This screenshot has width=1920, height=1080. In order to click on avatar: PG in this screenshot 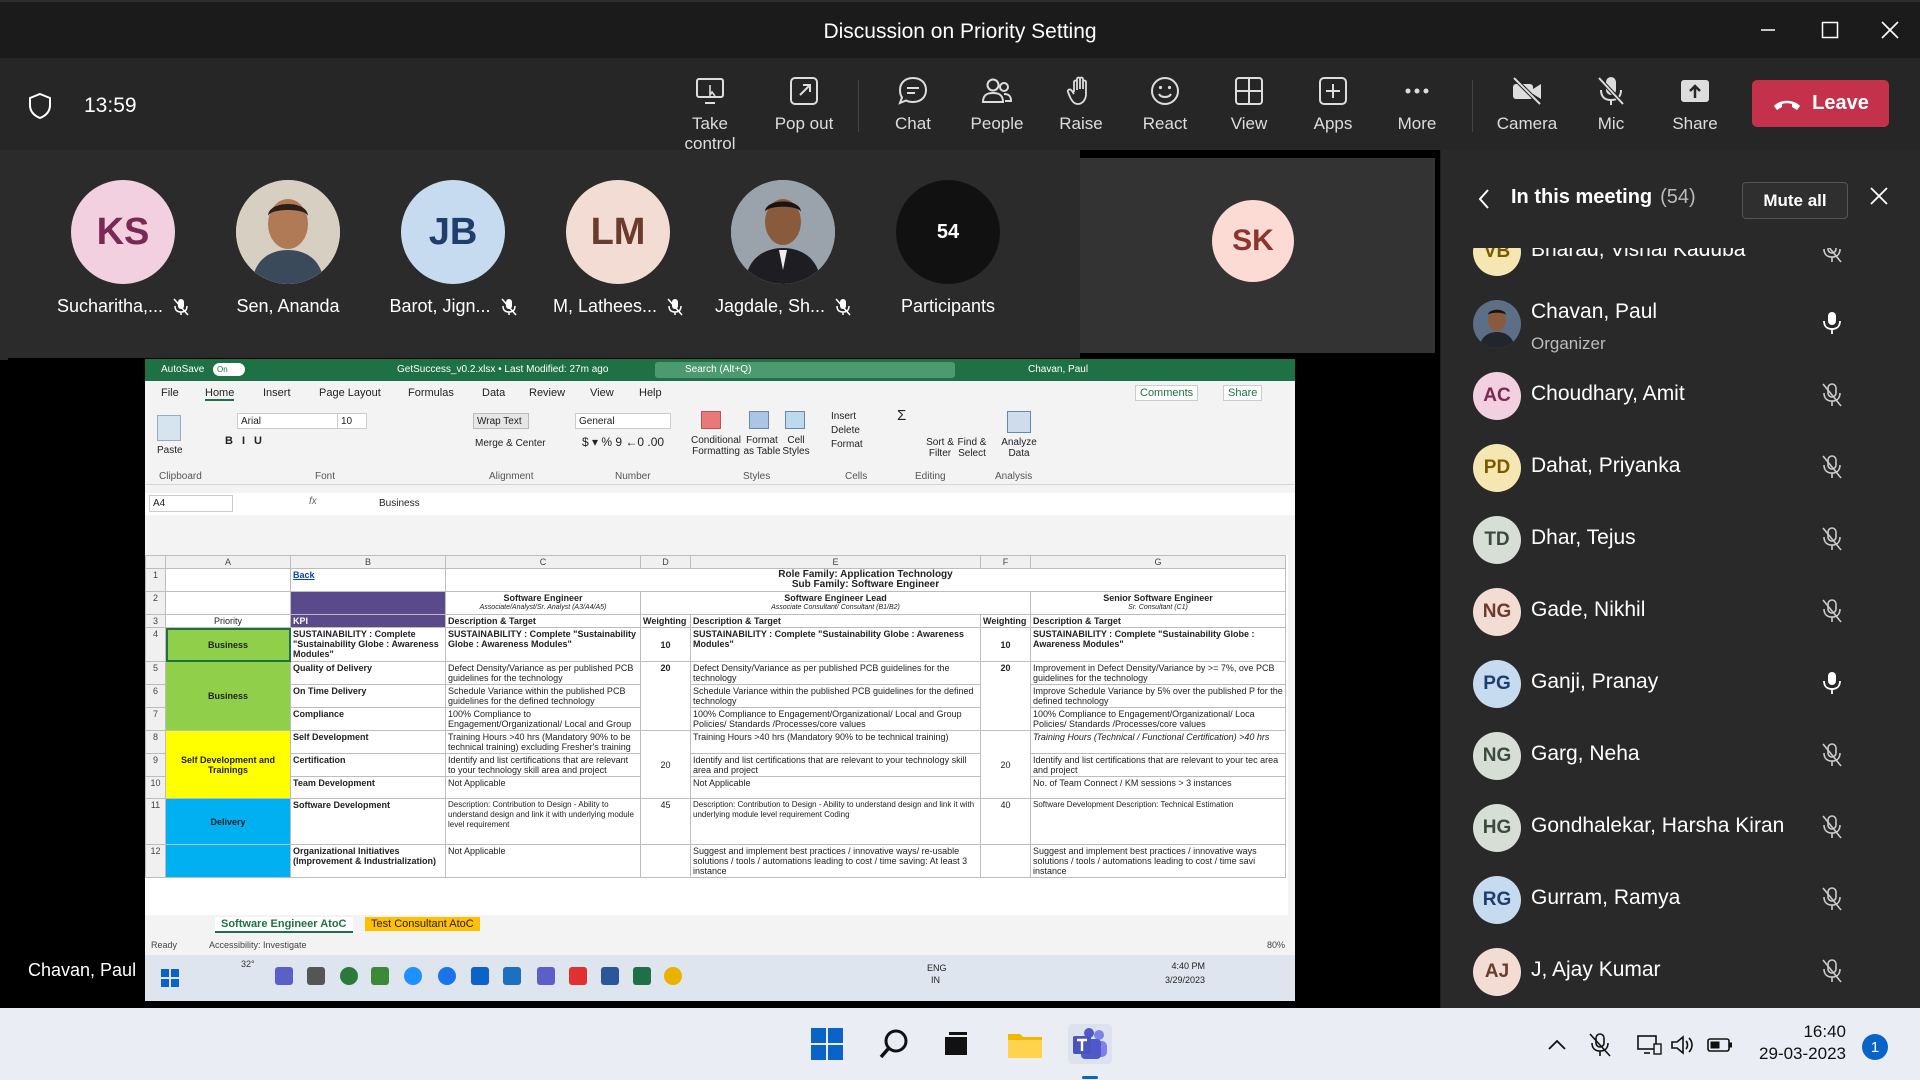, I will do `click(1497, 684)`.